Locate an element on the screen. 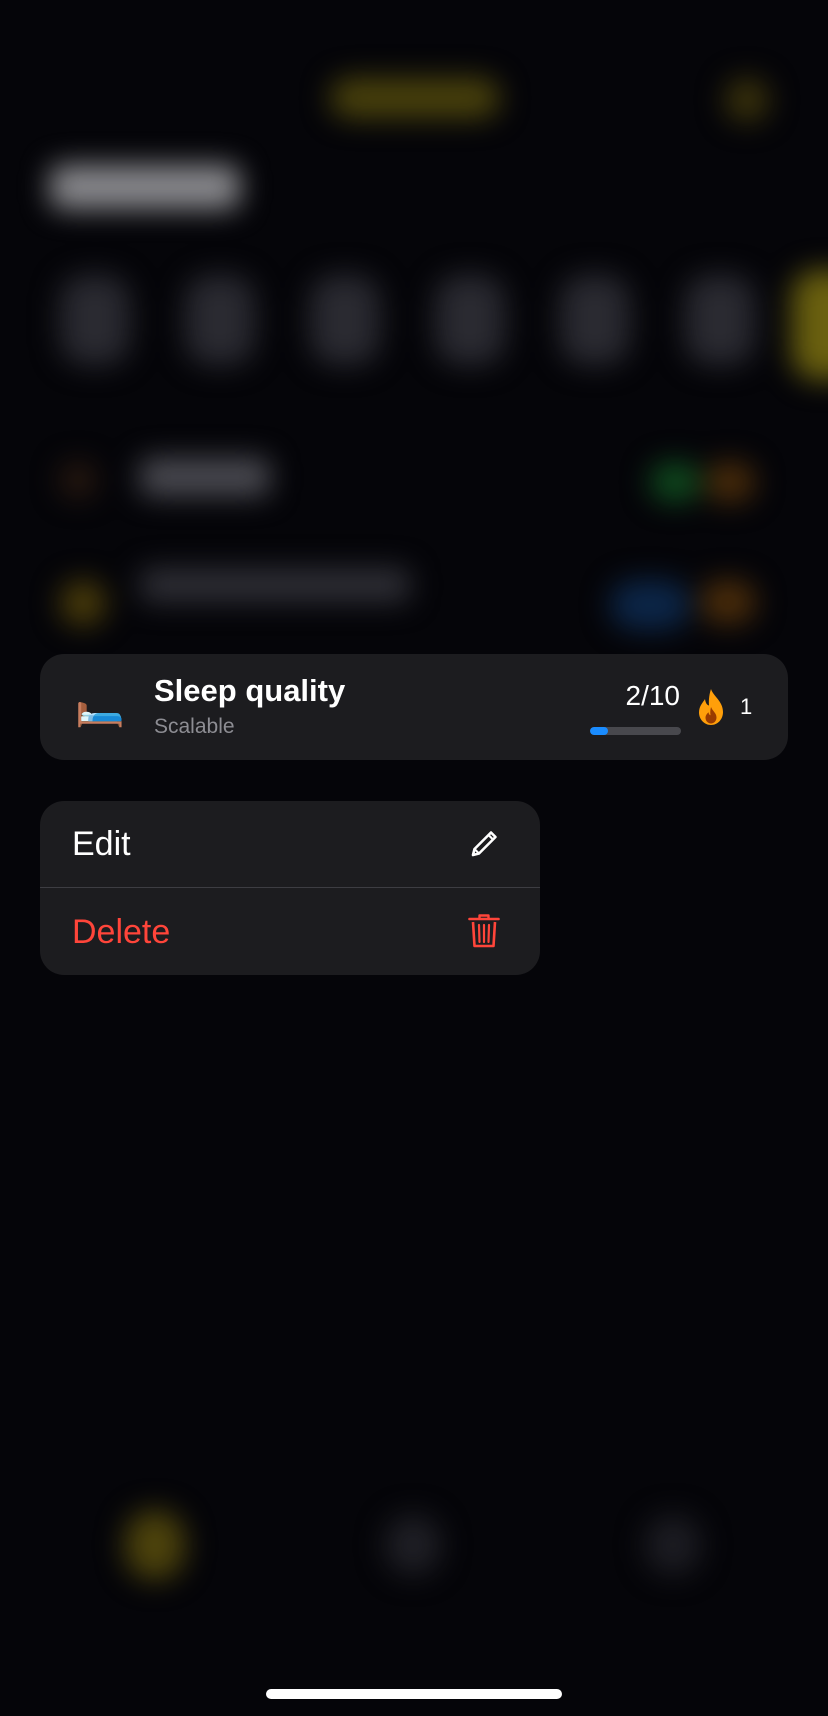  context-menu: Edit Delete is located at coordinates (290, 888).